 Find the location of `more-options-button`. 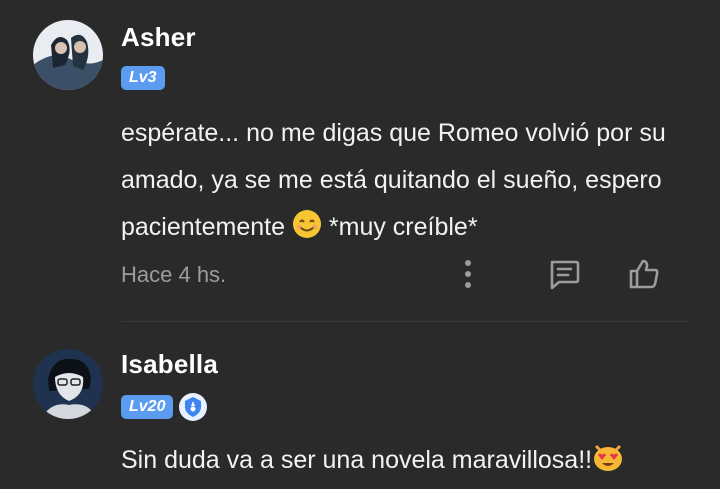

more-options-button is located at coordinates (468, 274).